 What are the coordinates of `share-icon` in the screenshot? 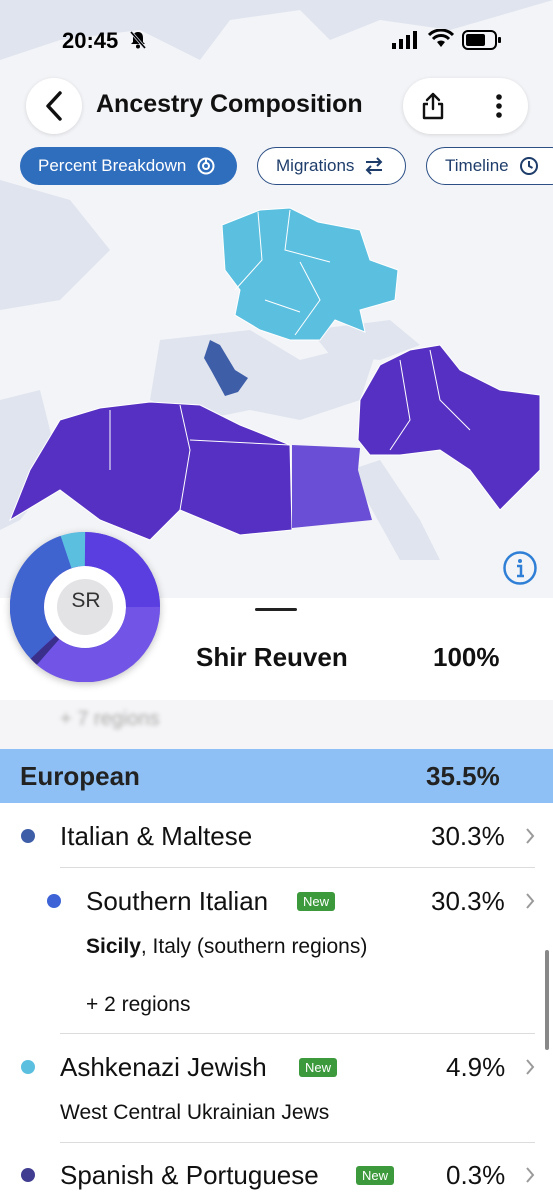 It's located at (433, 106).